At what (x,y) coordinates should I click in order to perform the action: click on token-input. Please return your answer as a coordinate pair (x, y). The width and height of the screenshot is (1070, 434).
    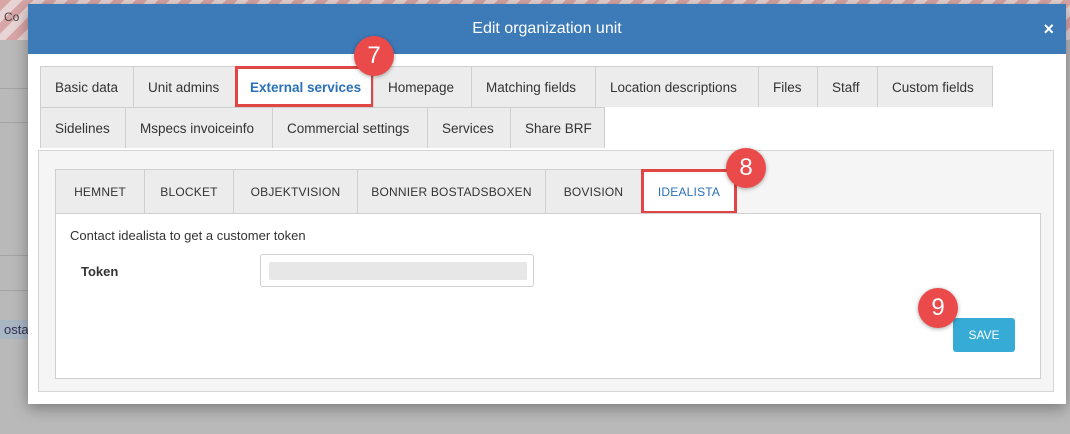
    Looking at the image, I should click on (397, 270).